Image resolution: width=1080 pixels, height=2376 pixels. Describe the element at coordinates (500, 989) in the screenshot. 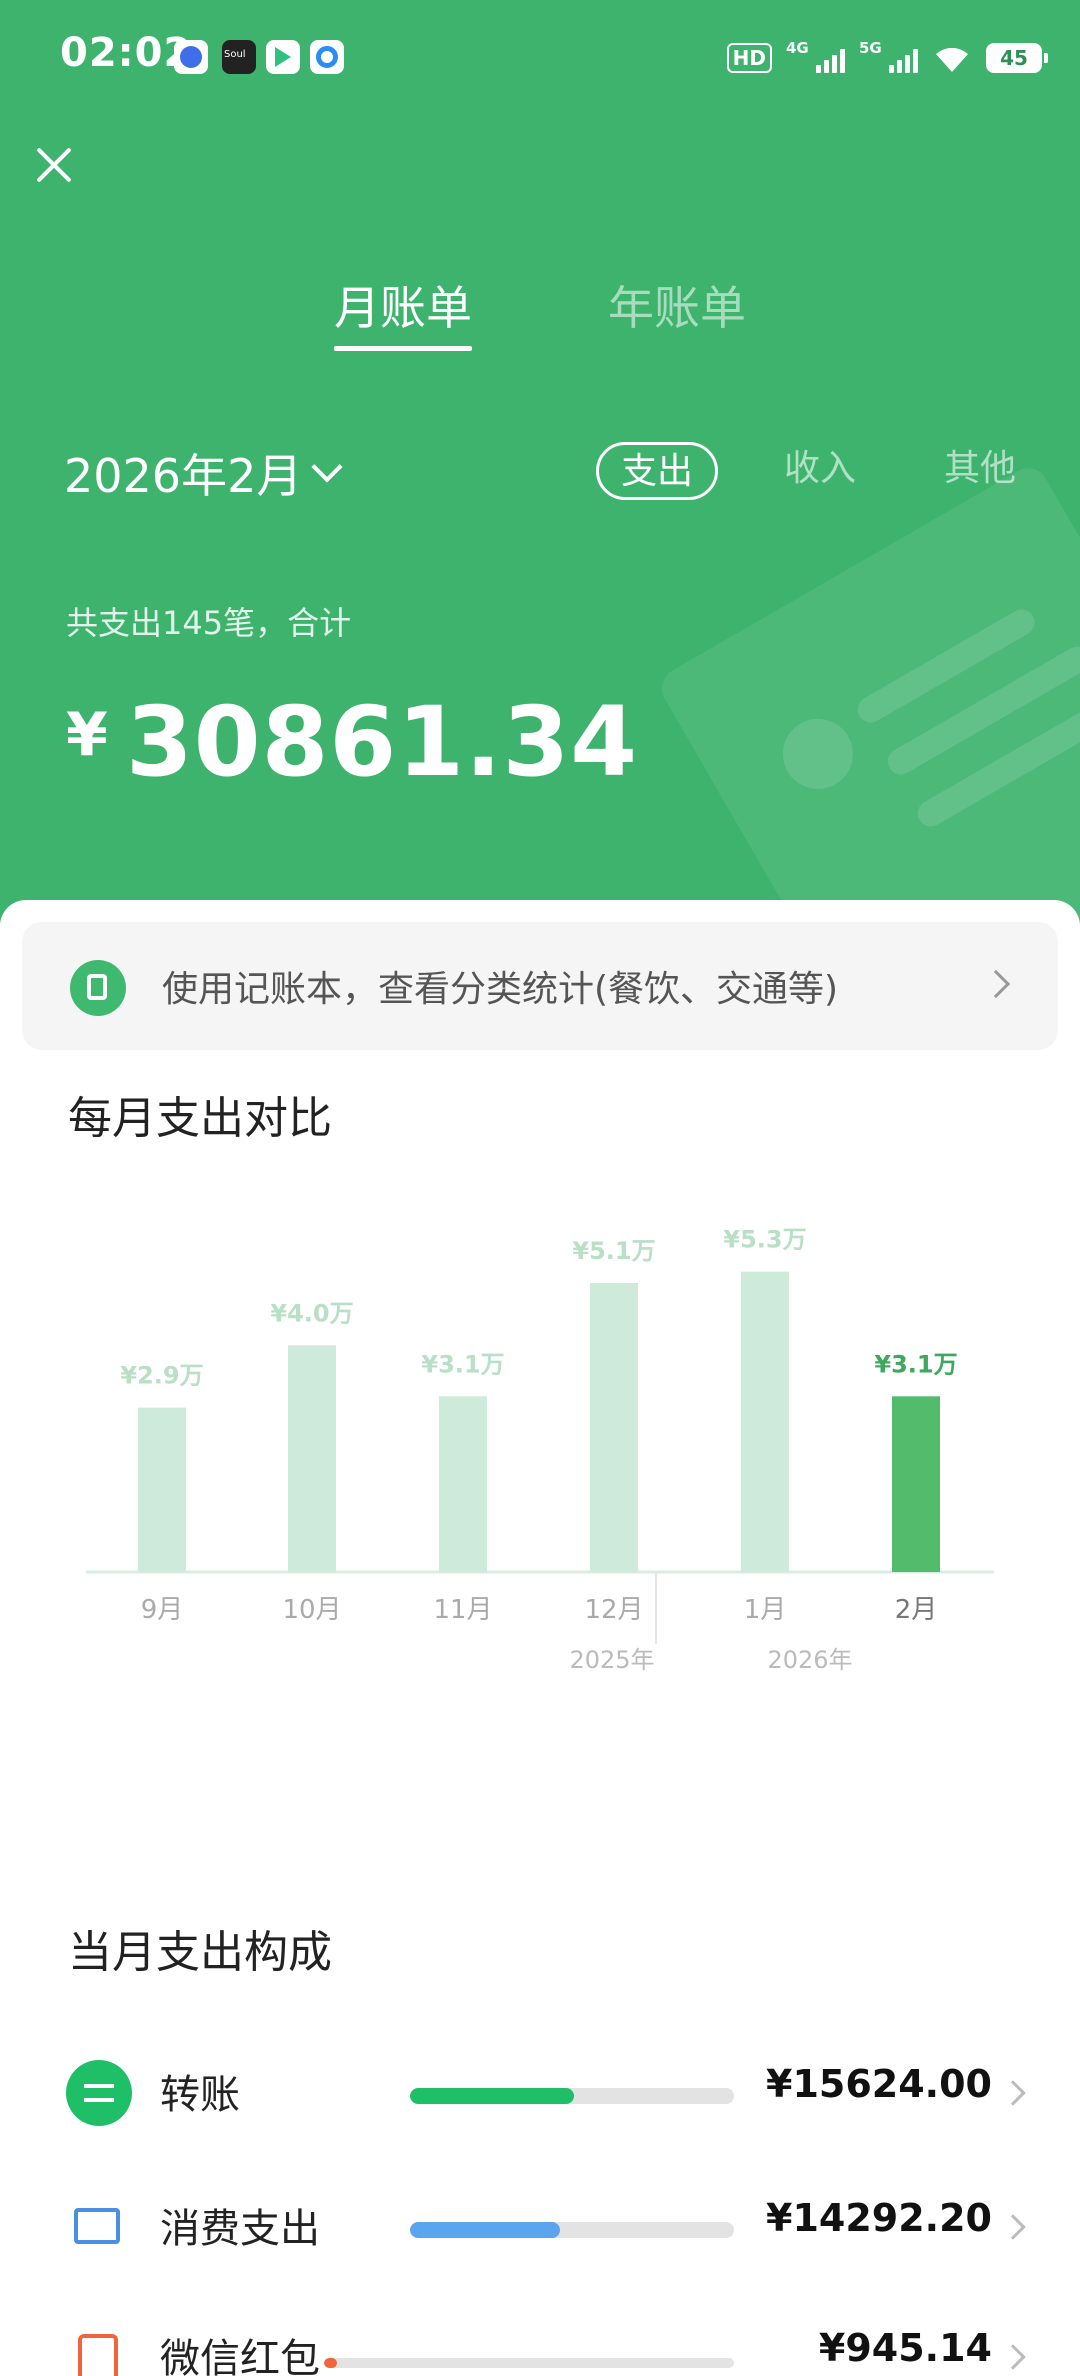

I see `ledger-banner-text: 使用记账本，查看分类统计(餐饮、交通等)` at that location.